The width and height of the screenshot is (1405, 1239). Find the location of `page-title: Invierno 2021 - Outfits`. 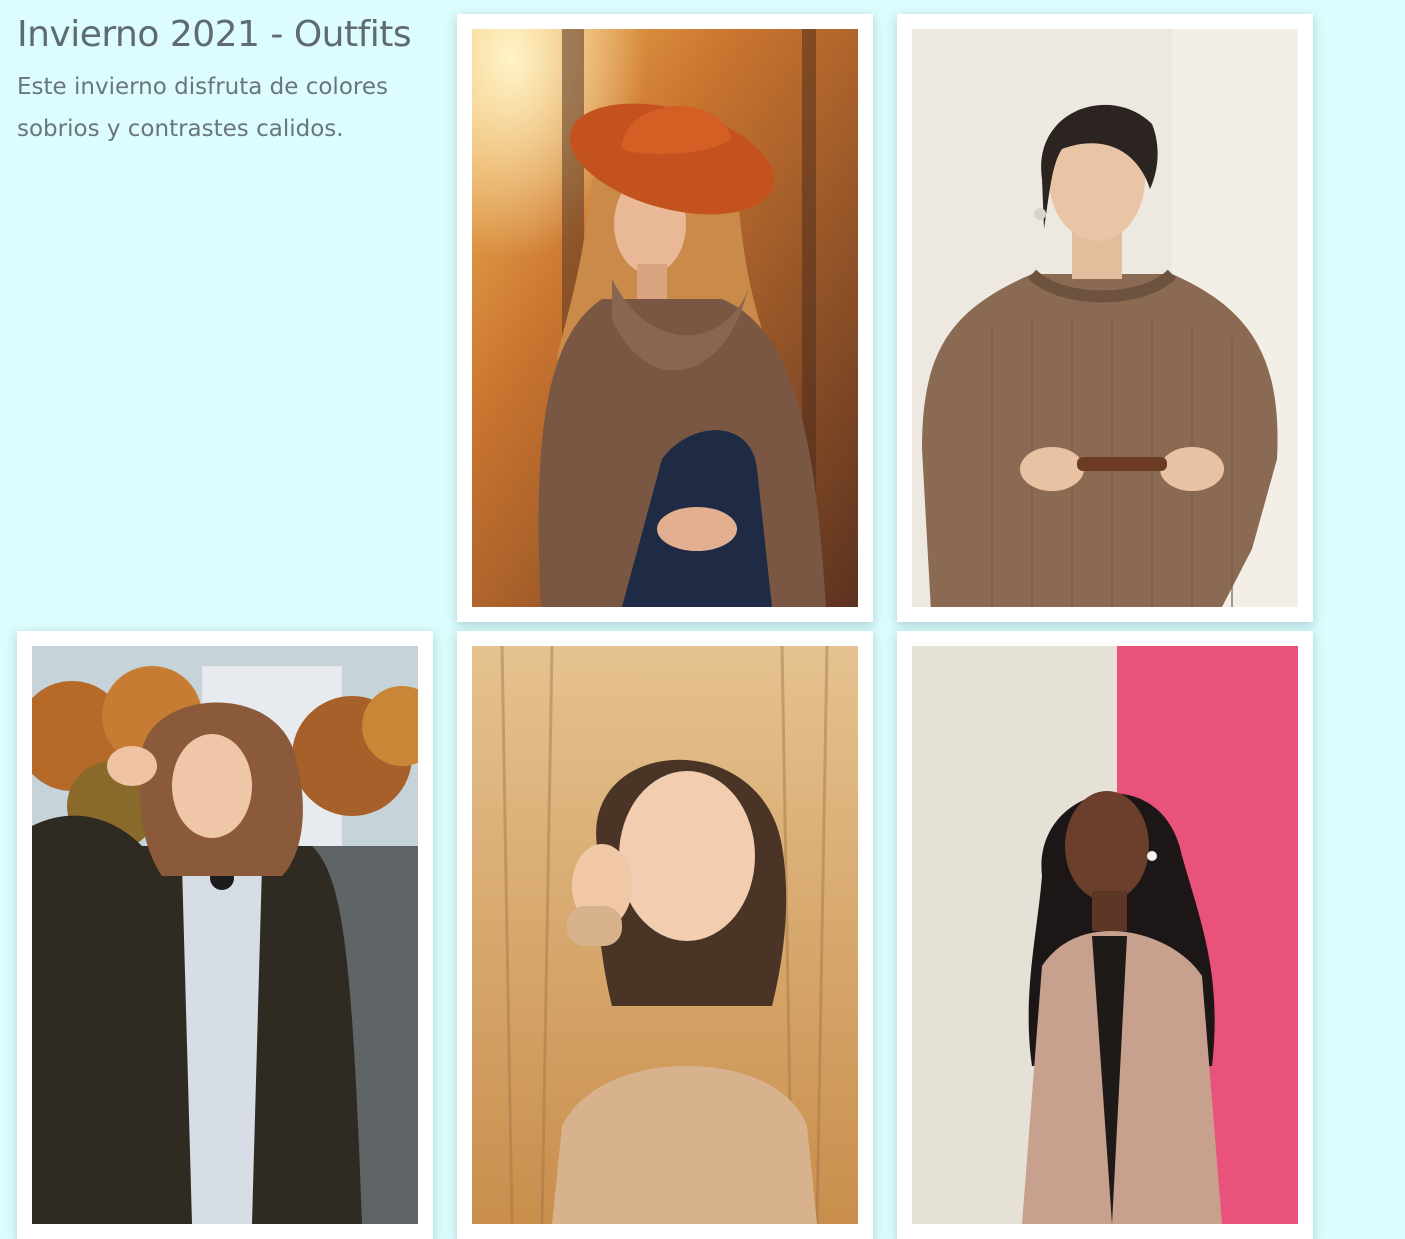

page-title: Invierno 2021 - Outfits is located at coordinates (214, 34).